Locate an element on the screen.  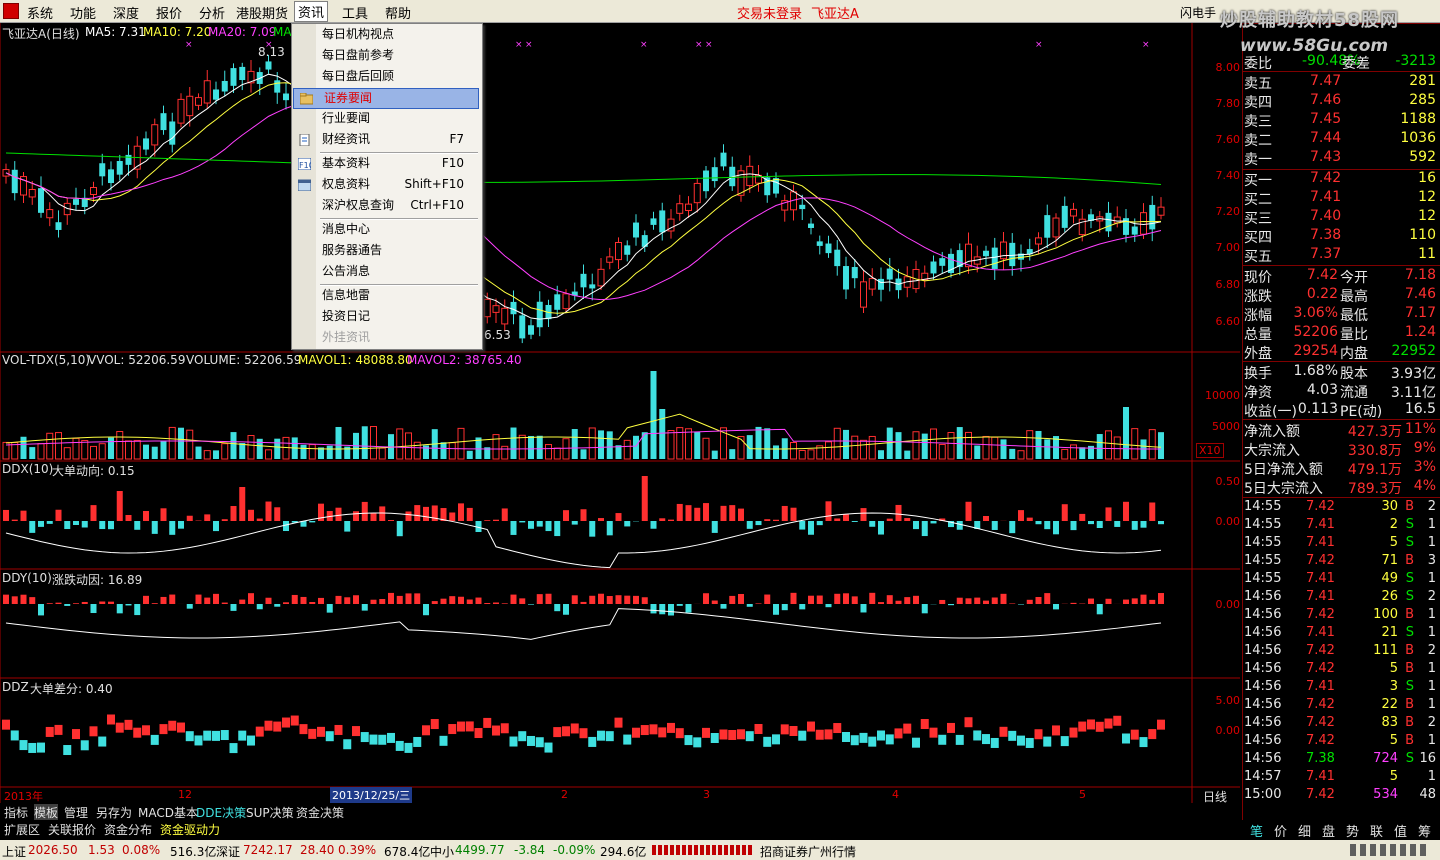
flash-trade-button: 闪电手 is located at coordinates (1198, 12).